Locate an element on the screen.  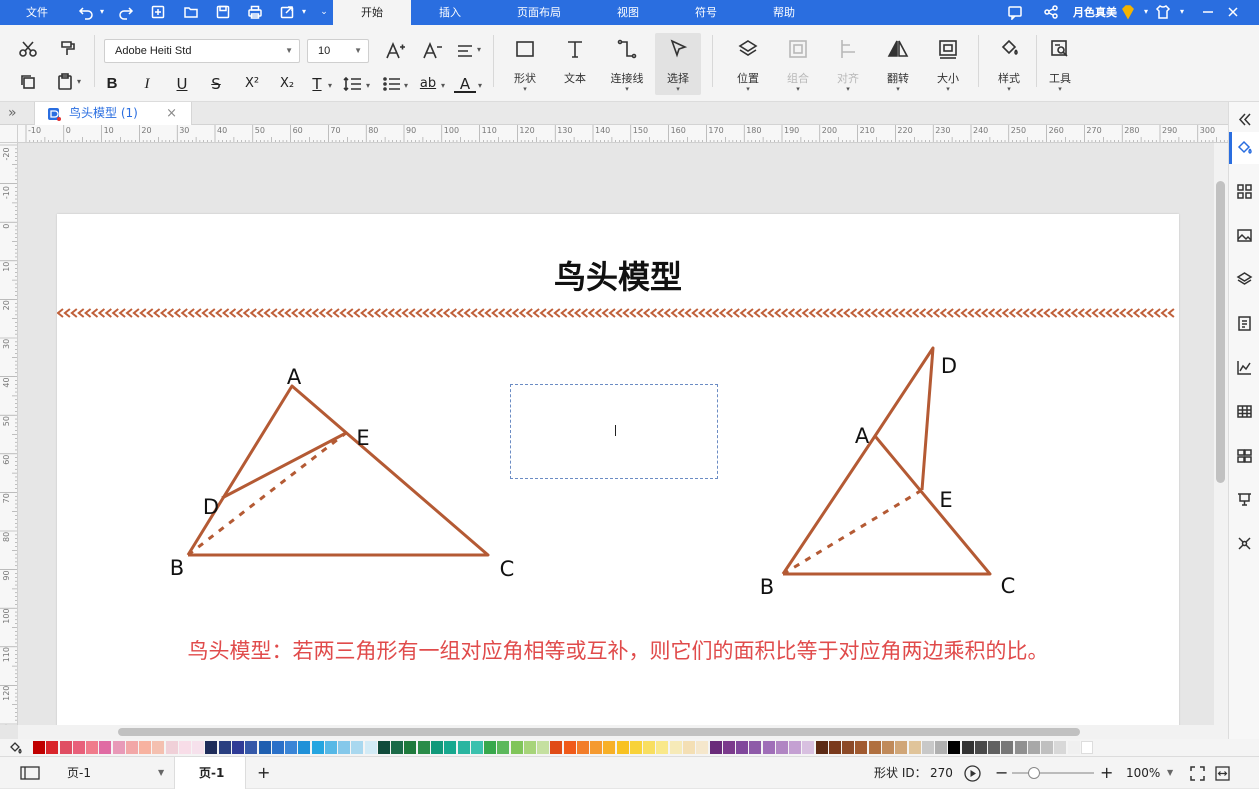
sidebar-layers is located at coordinates (1244, 280).